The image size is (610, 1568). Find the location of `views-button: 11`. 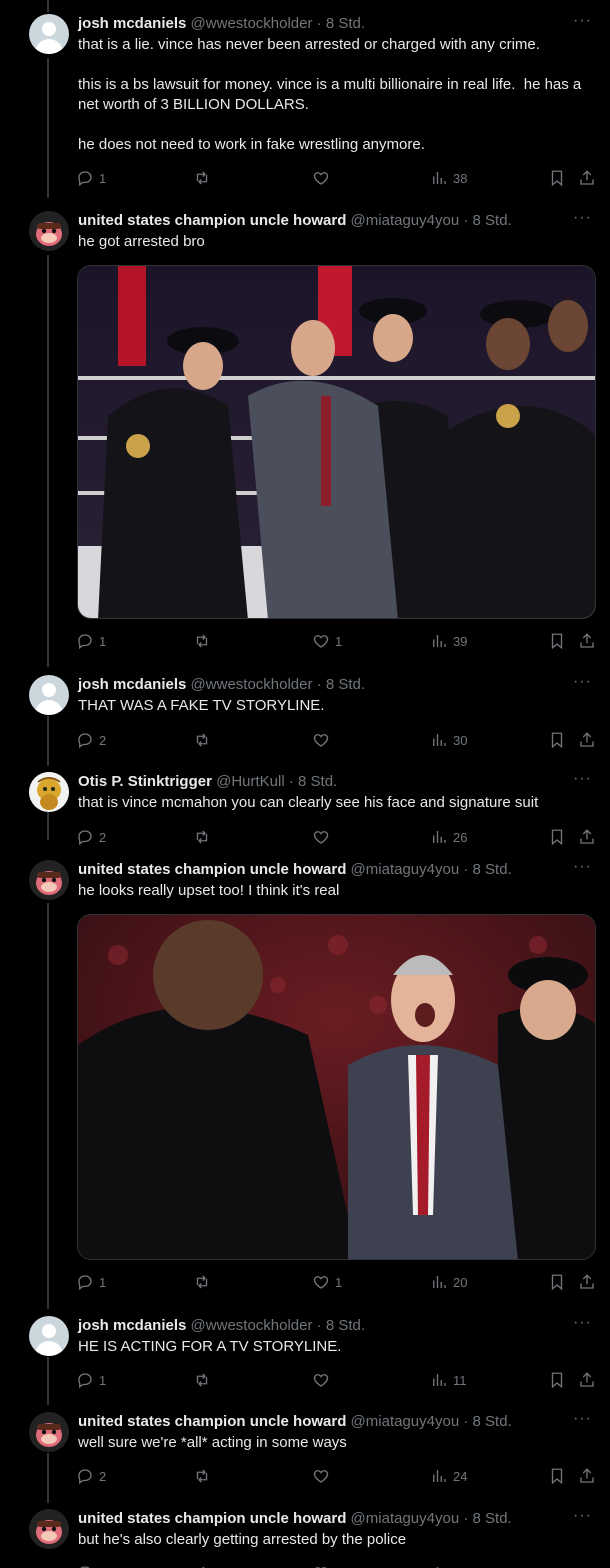

views-button: 11 is located at coordinates (448, 1380).